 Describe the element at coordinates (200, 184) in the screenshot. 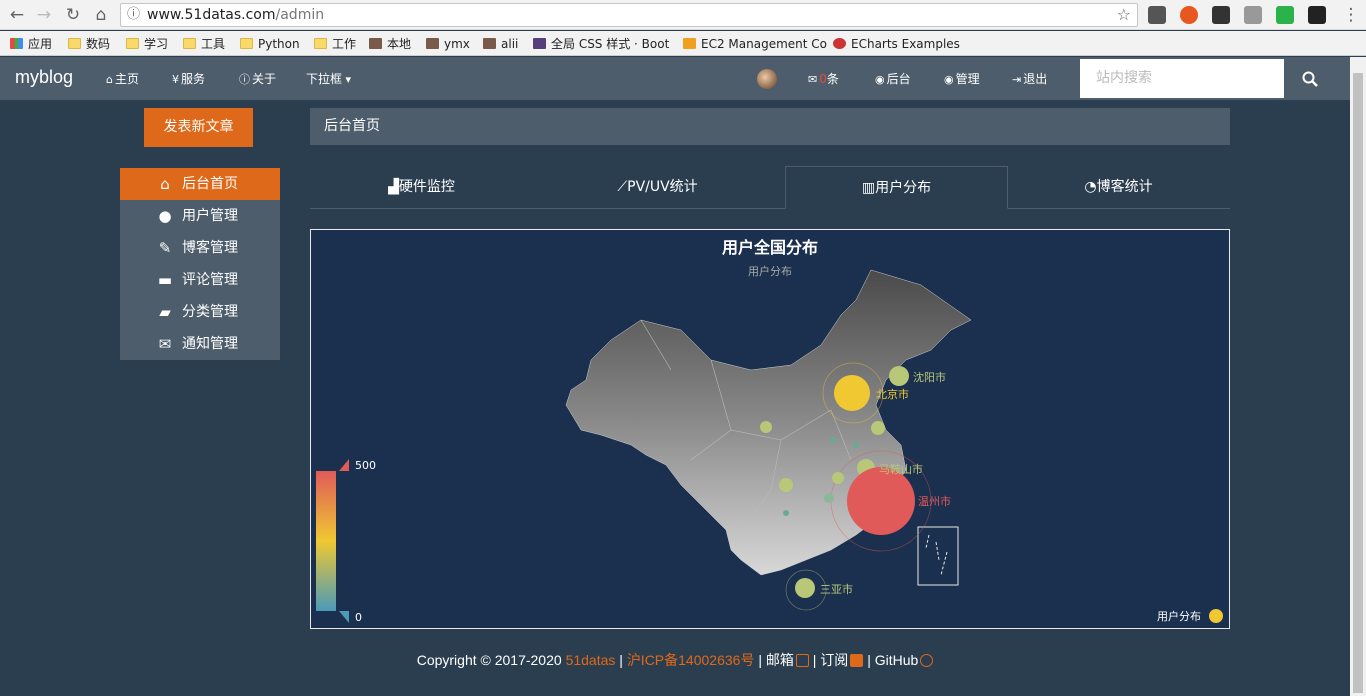

I see `sidebar-item-dashboard: ⌂ 后台首页` at that location.